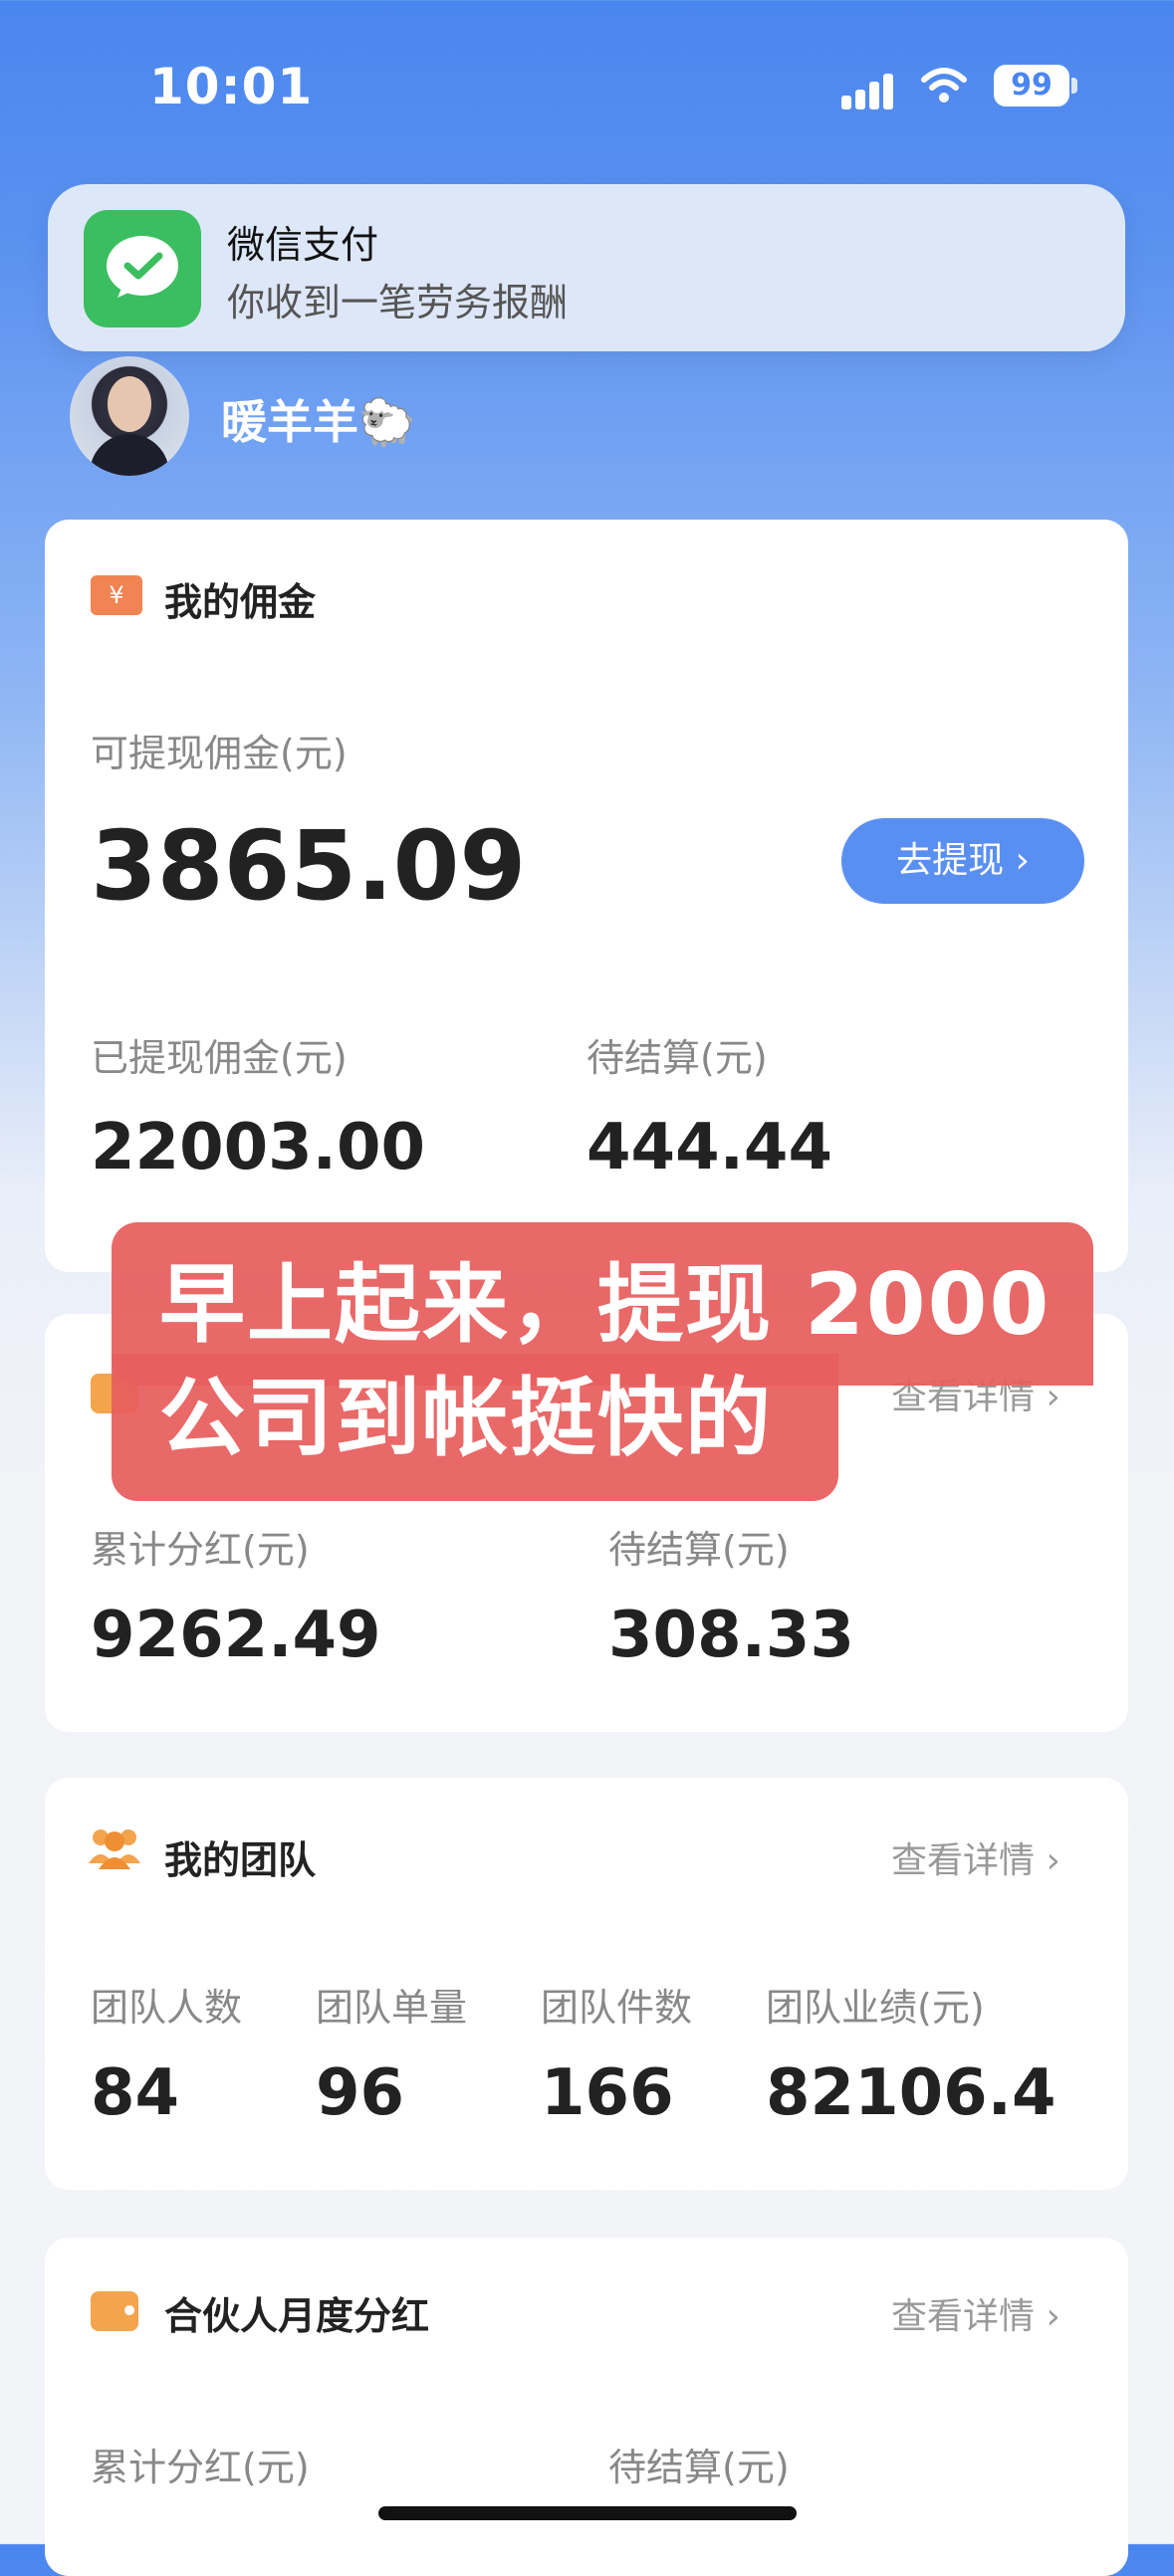  I want to click on status-time: 10:01, so click(231, 86).